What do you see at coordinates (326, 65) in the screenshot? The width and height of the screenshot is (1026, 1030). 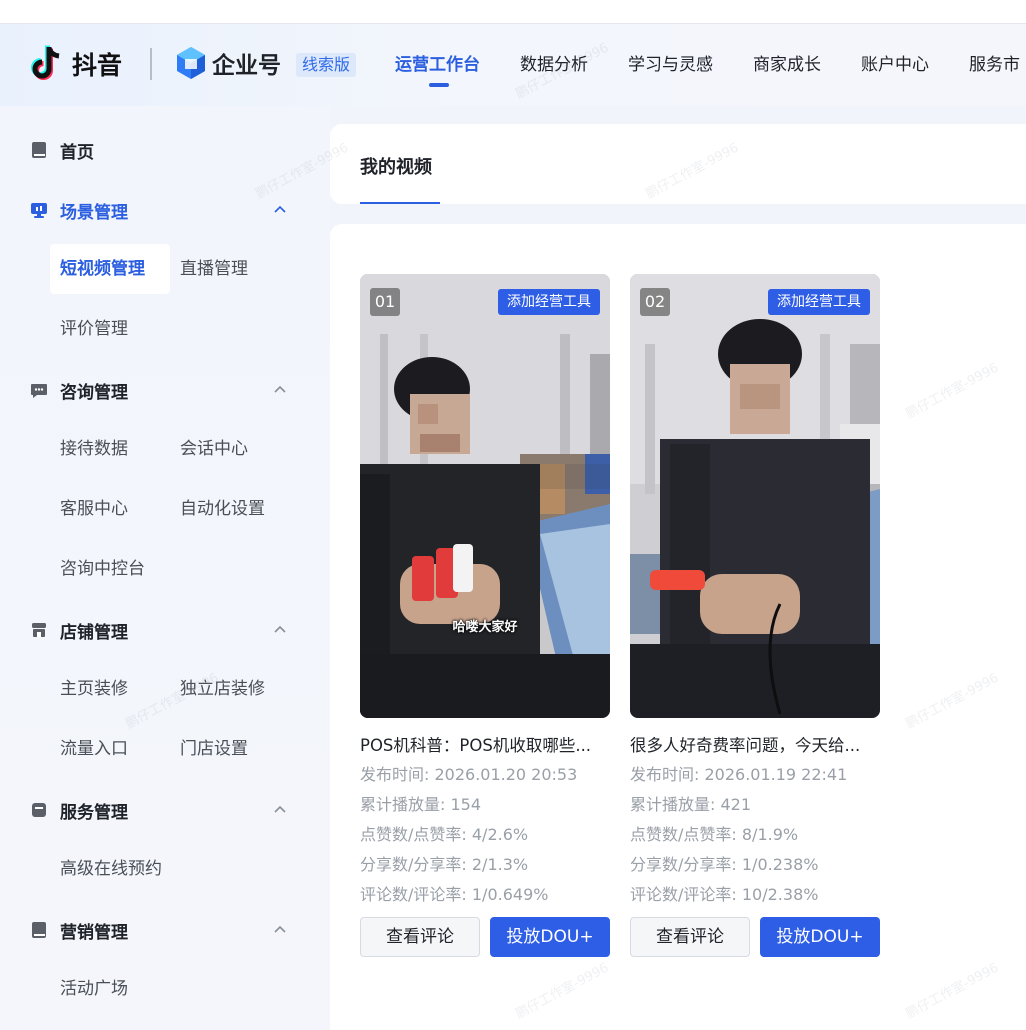 I see `edition-badge: 线索版` at bounding box center [326, 65].